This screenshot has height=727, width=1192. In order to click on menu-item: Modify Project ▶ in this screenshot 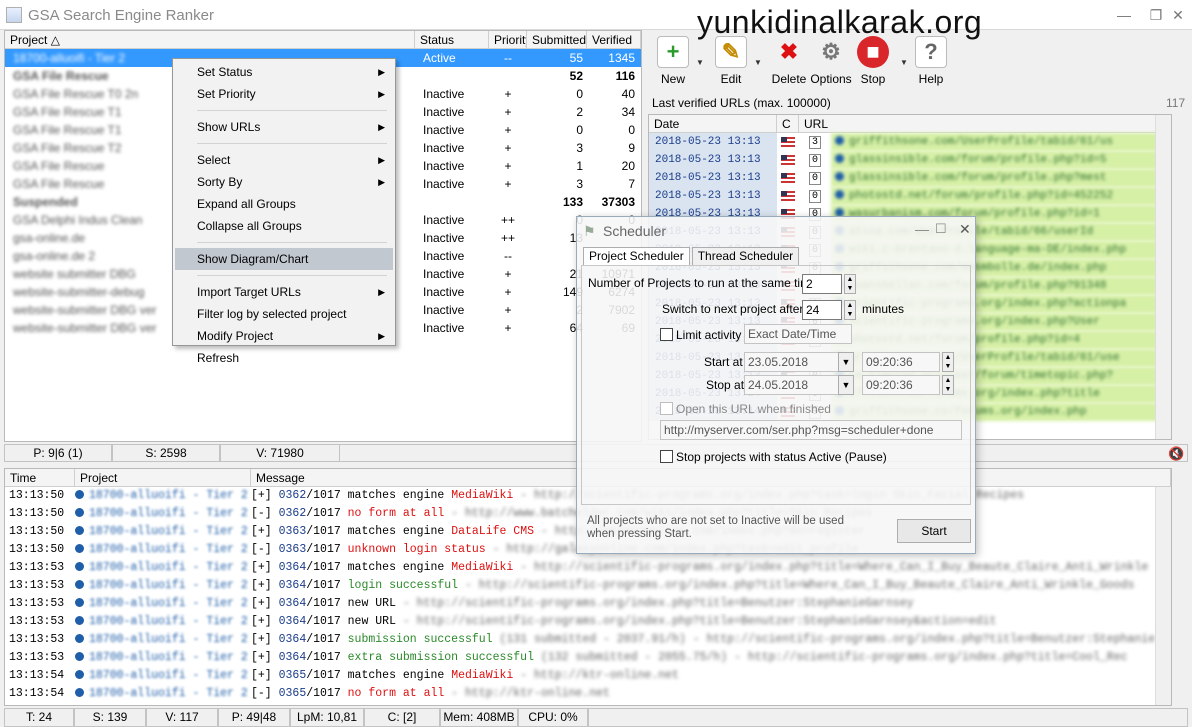, I will do `click(284, 336)`.